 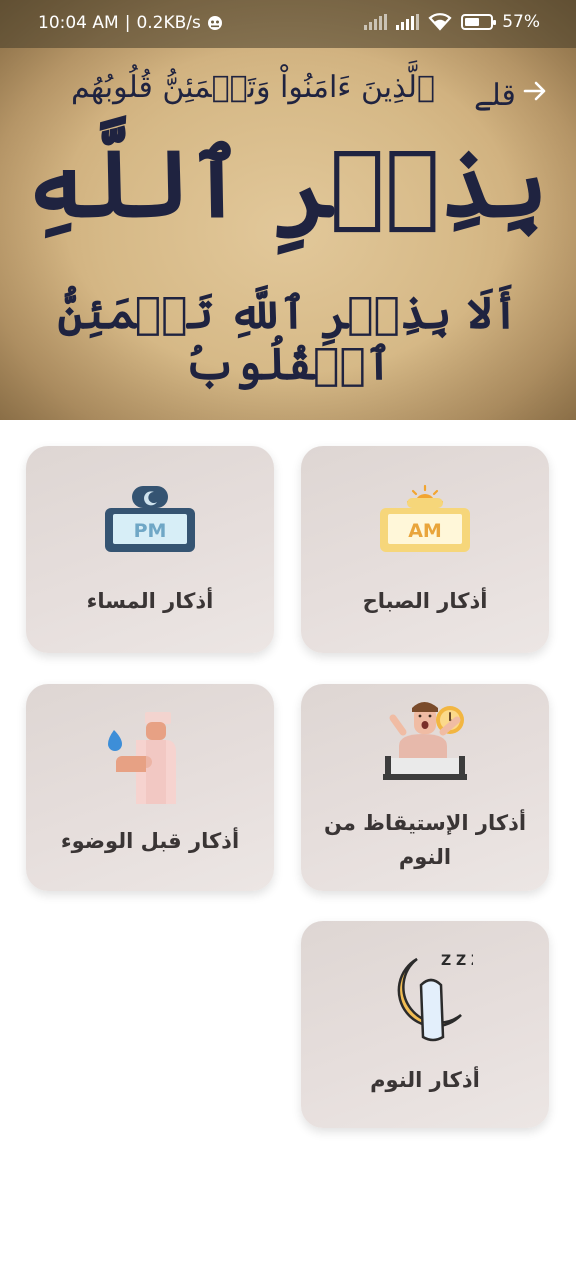 What do you see at coordinates (521, 22) in the screenshot?
I see `battery-percent: 57%` at bounding box center [521, 22].